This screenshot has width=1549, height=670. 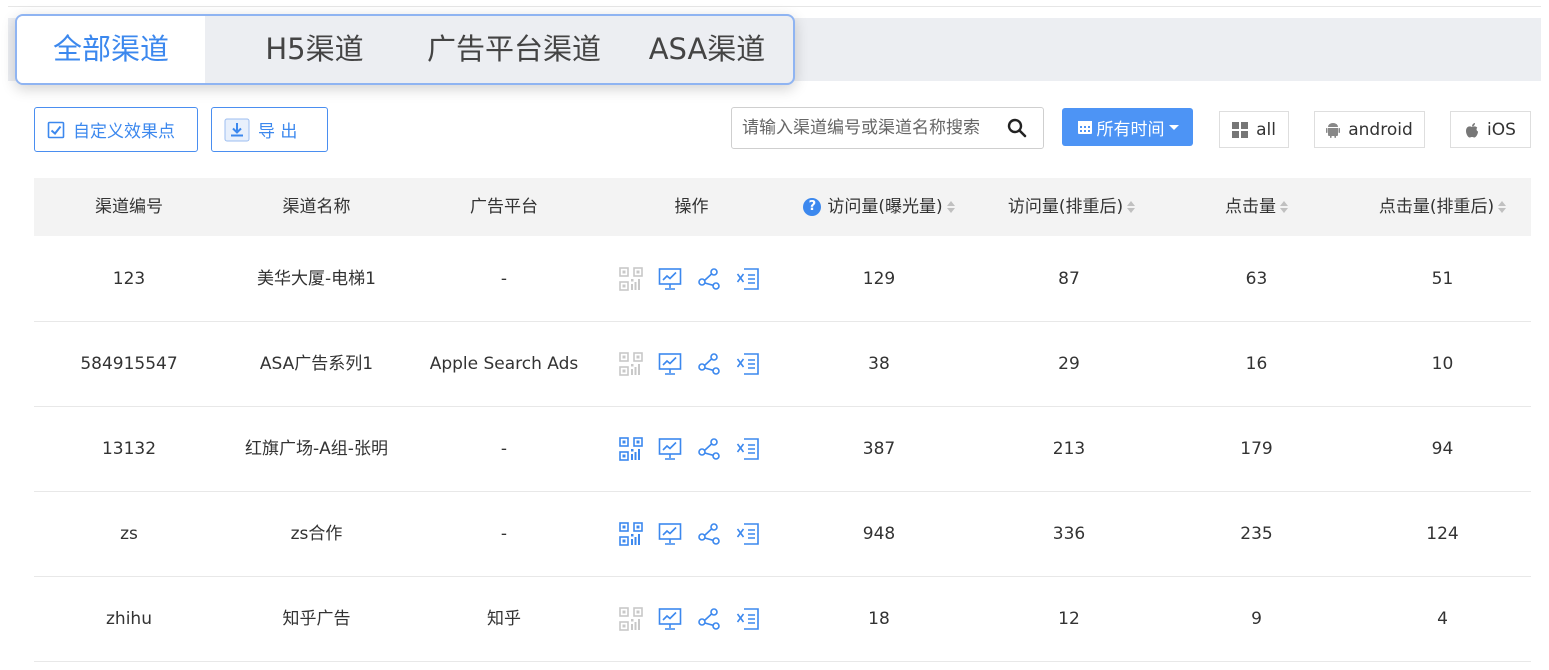 I want to click on table-row: 13132 红旗广场-A组-张明 - 387 213 179 94, so click(x=782, y=449).